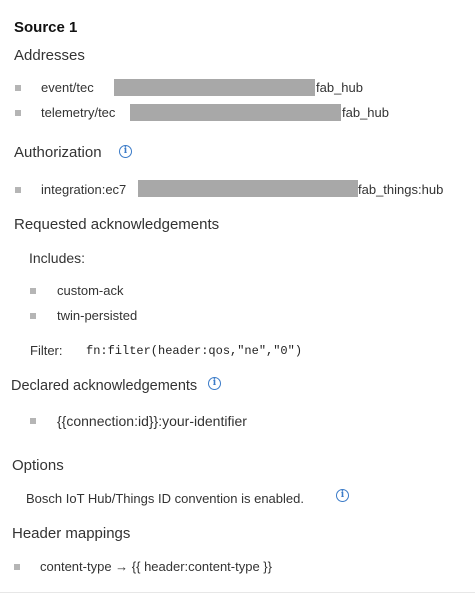  What do you see at coordinates (46, 350) in the screenshot?
I see `filter-label: Filter:` at bounding box center [46, 350].